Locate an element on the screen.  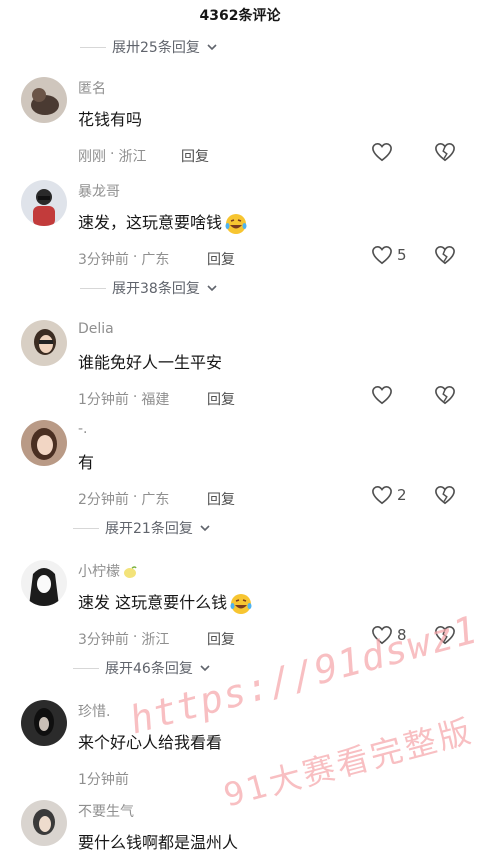
comment-author: 小柠檬 is located at coordinates (108, 571).